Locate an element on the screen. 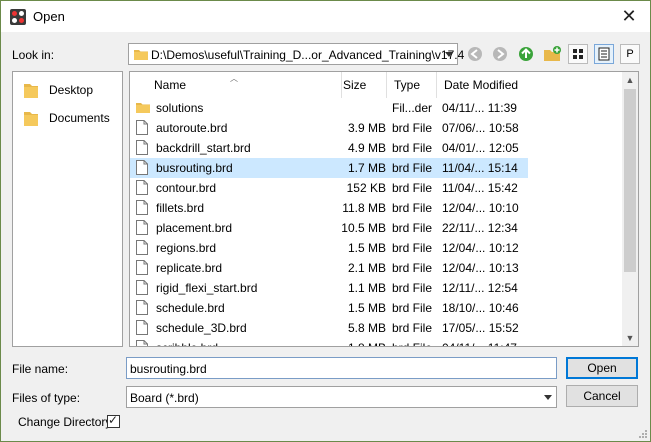 Image resolution: width=651 pixels, height=442 pixels. close-icon: ✕ is located at coordinates (629, 16).